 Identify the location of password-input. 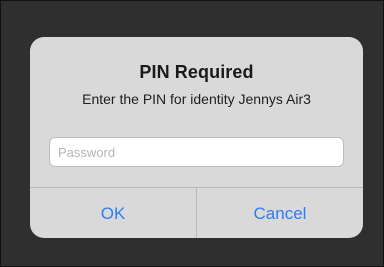
(196, 152).